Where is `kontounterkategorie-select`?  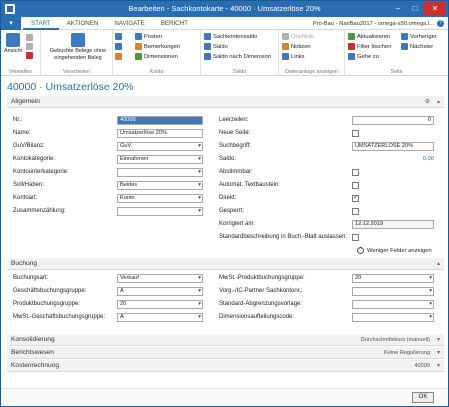 kontounterkategorie-select is located at coordinates (160, 172).